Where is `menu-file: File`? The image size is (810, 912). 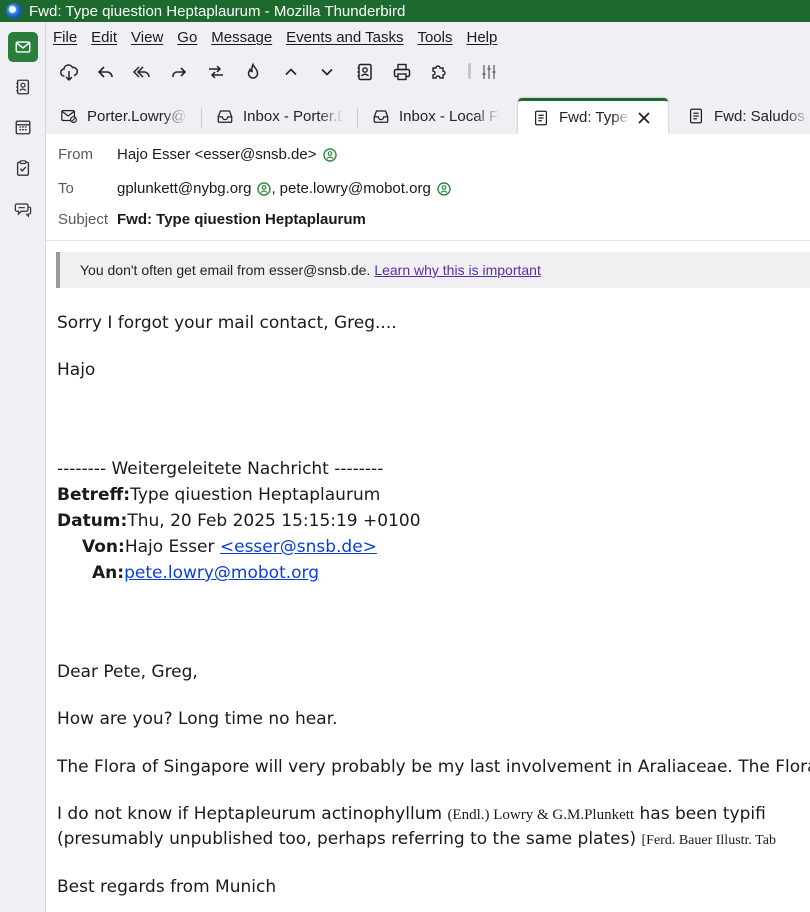 menu-file: File is located at coordinates (64, 37).